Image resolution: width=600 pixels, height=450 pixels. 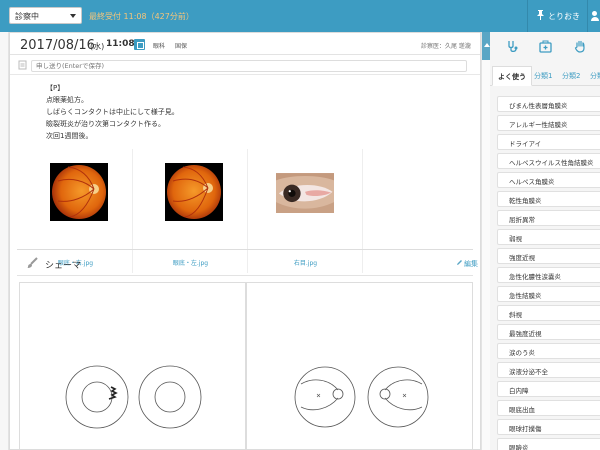 What do you see at coordinates (55, 88) in the screenshot?
I see `note-line: 【P】` at bounding box center [55, 88].